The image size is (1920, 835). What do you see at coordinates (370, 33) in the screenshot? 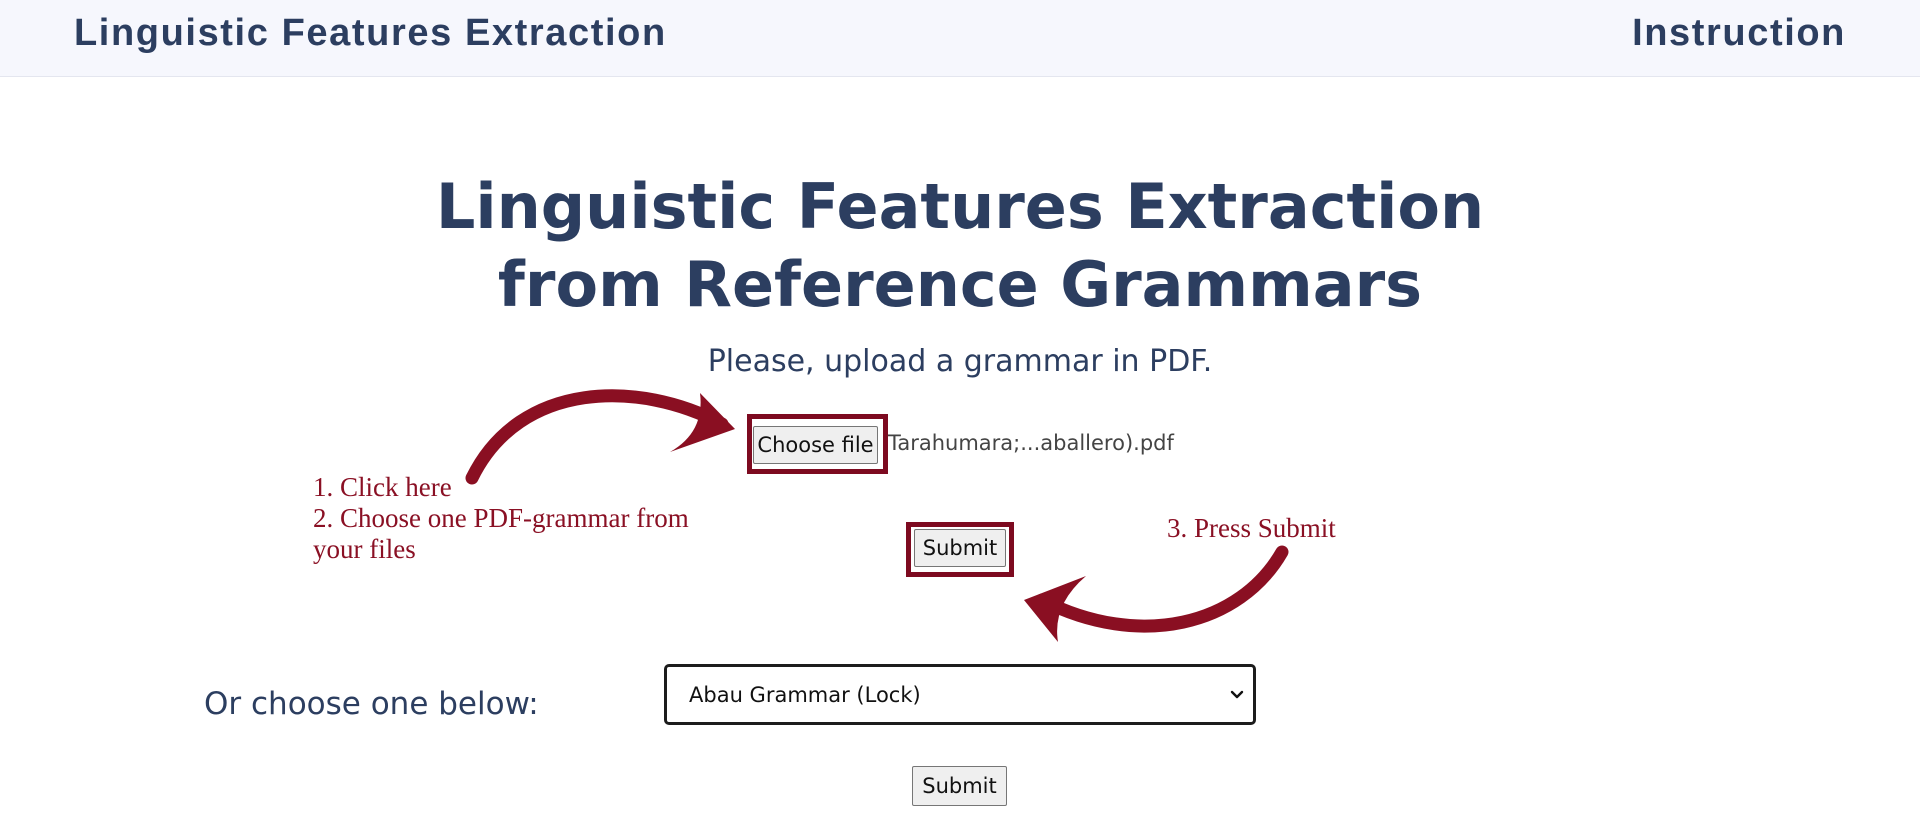
I see `brand-title: Linguistic Features Extraction` at bounding box center [370, 33].